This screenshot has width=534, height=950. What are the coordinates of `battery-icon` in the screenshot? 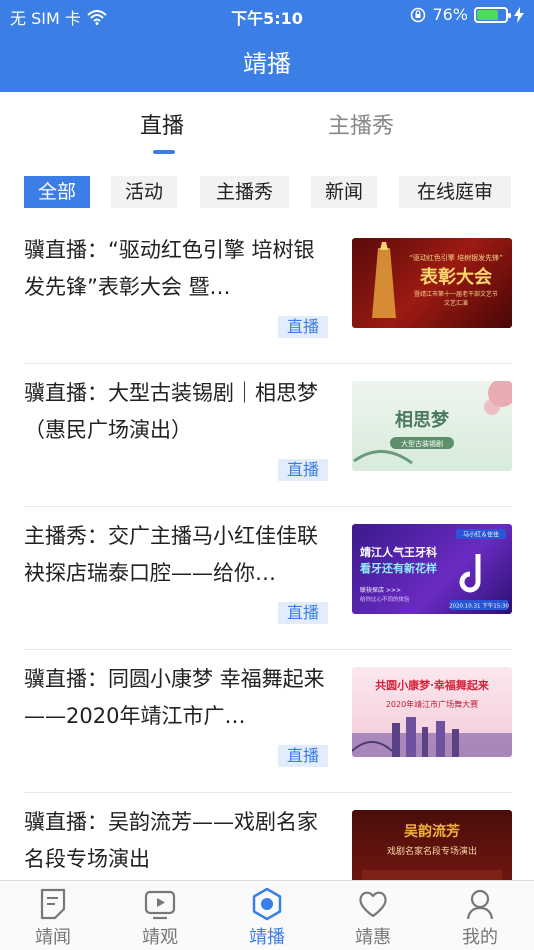 It's located at (492, 14).